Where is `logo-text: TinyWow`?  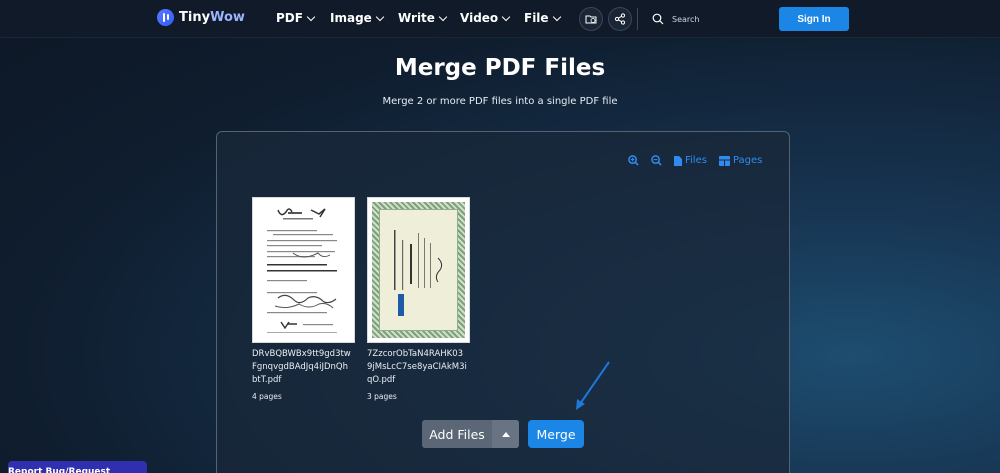
logo-text: TinyWow is located at coordinates (212, 17).